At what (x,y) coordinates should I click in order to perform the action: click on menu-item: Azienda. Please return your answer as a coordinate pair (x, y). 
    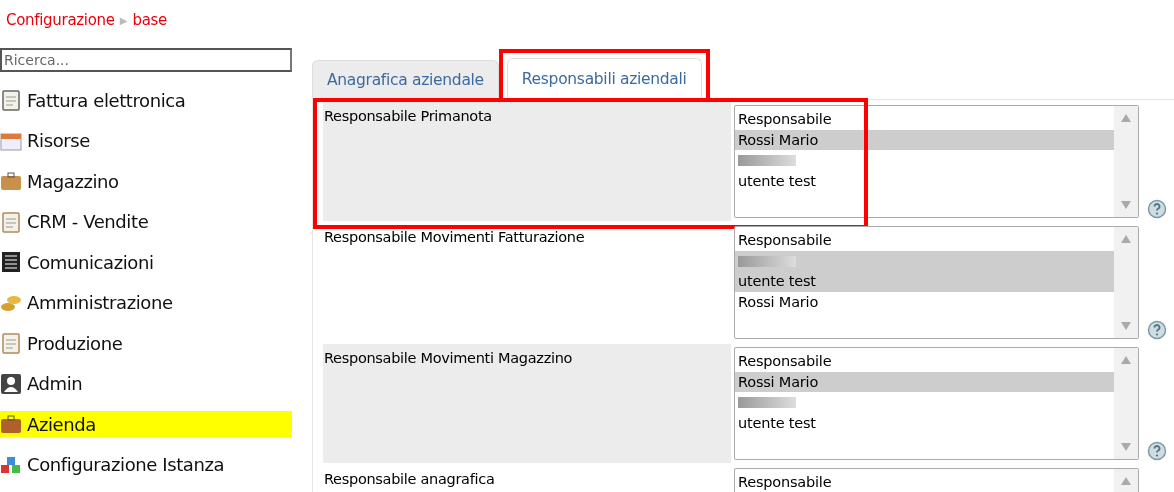
    Looking at the image, I should click on (146, 424).